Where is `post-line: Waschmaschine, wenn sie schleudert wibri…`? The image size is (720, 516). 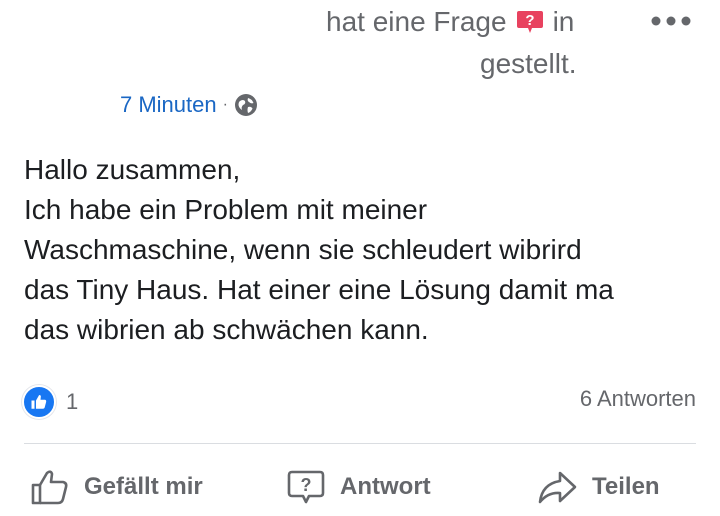 post-line: Waschmaschine, wenn sie schleudert wibri… is located at coordinates (303, 249).